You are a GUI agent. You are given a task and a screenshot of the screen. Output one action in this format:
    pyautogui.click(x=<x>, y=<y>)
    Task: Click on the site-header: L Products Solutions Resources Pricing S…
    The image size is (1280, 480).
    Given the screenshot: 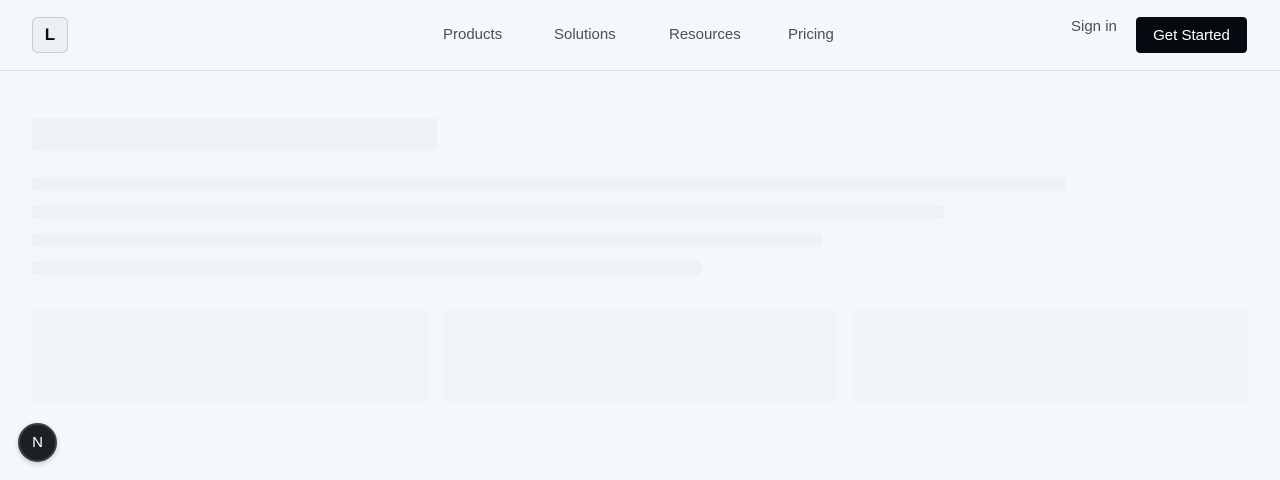 What is the action you would take?
    pyautogui.click(x=640, y=35)
    